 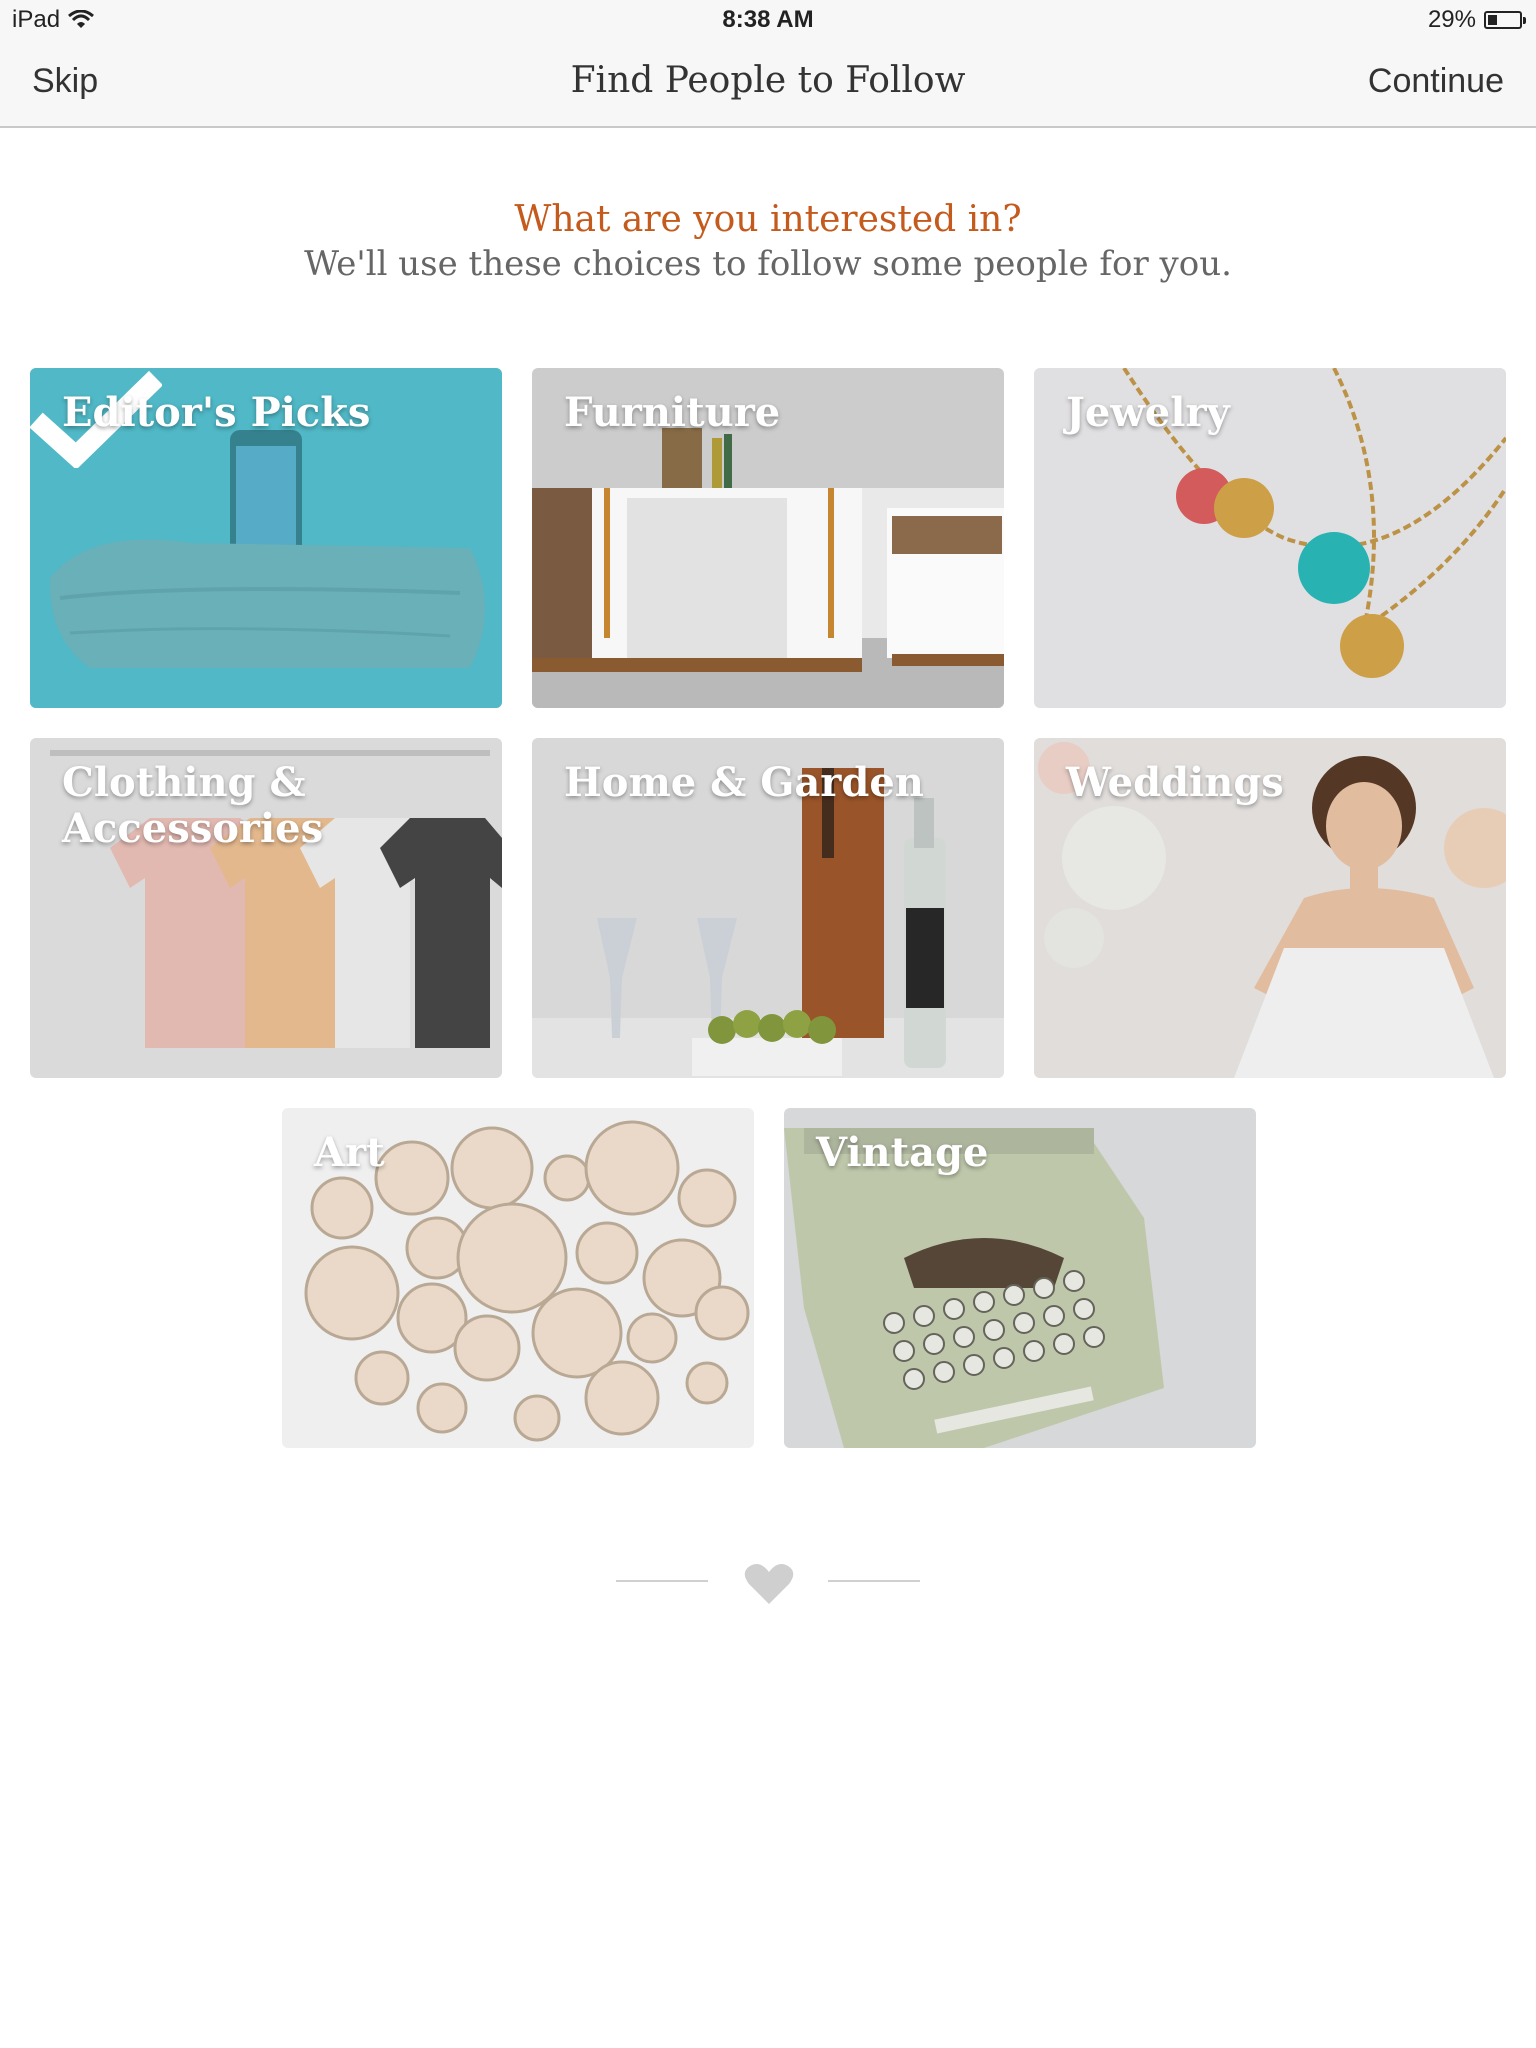 What do you see at coordinates (1148, 412) in the screenshot?
I see `category-label: Jewelry` at bounding box center [1148, 412].